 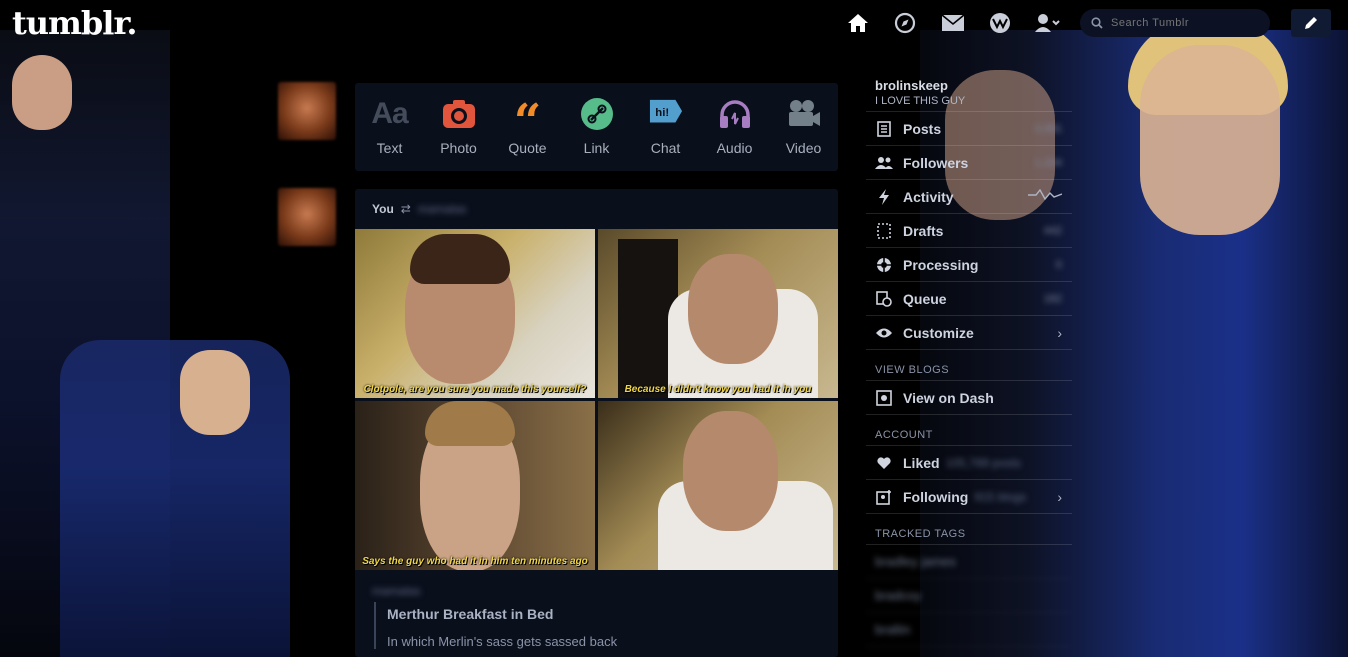 What do you see at coordinates (470, 614) in the screenshot?
I see `post-title: Merthur Breakfast in Bed` at bounding box center [470, 614].